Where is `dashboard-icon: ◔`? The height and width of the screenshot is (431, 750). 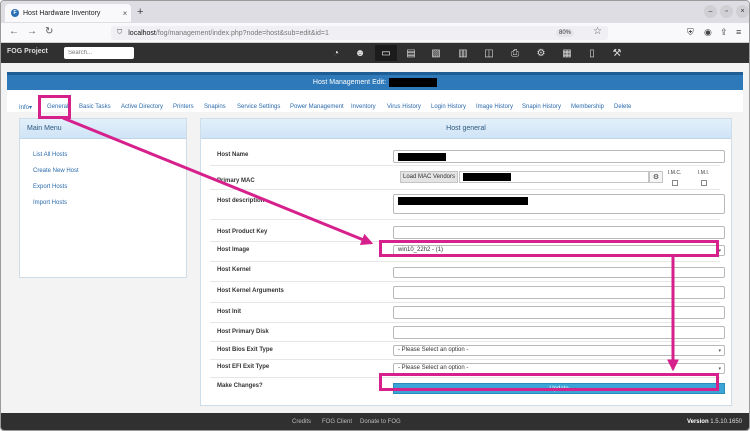 dashboard-icon: ◔ is located at coordinates (336, 53).